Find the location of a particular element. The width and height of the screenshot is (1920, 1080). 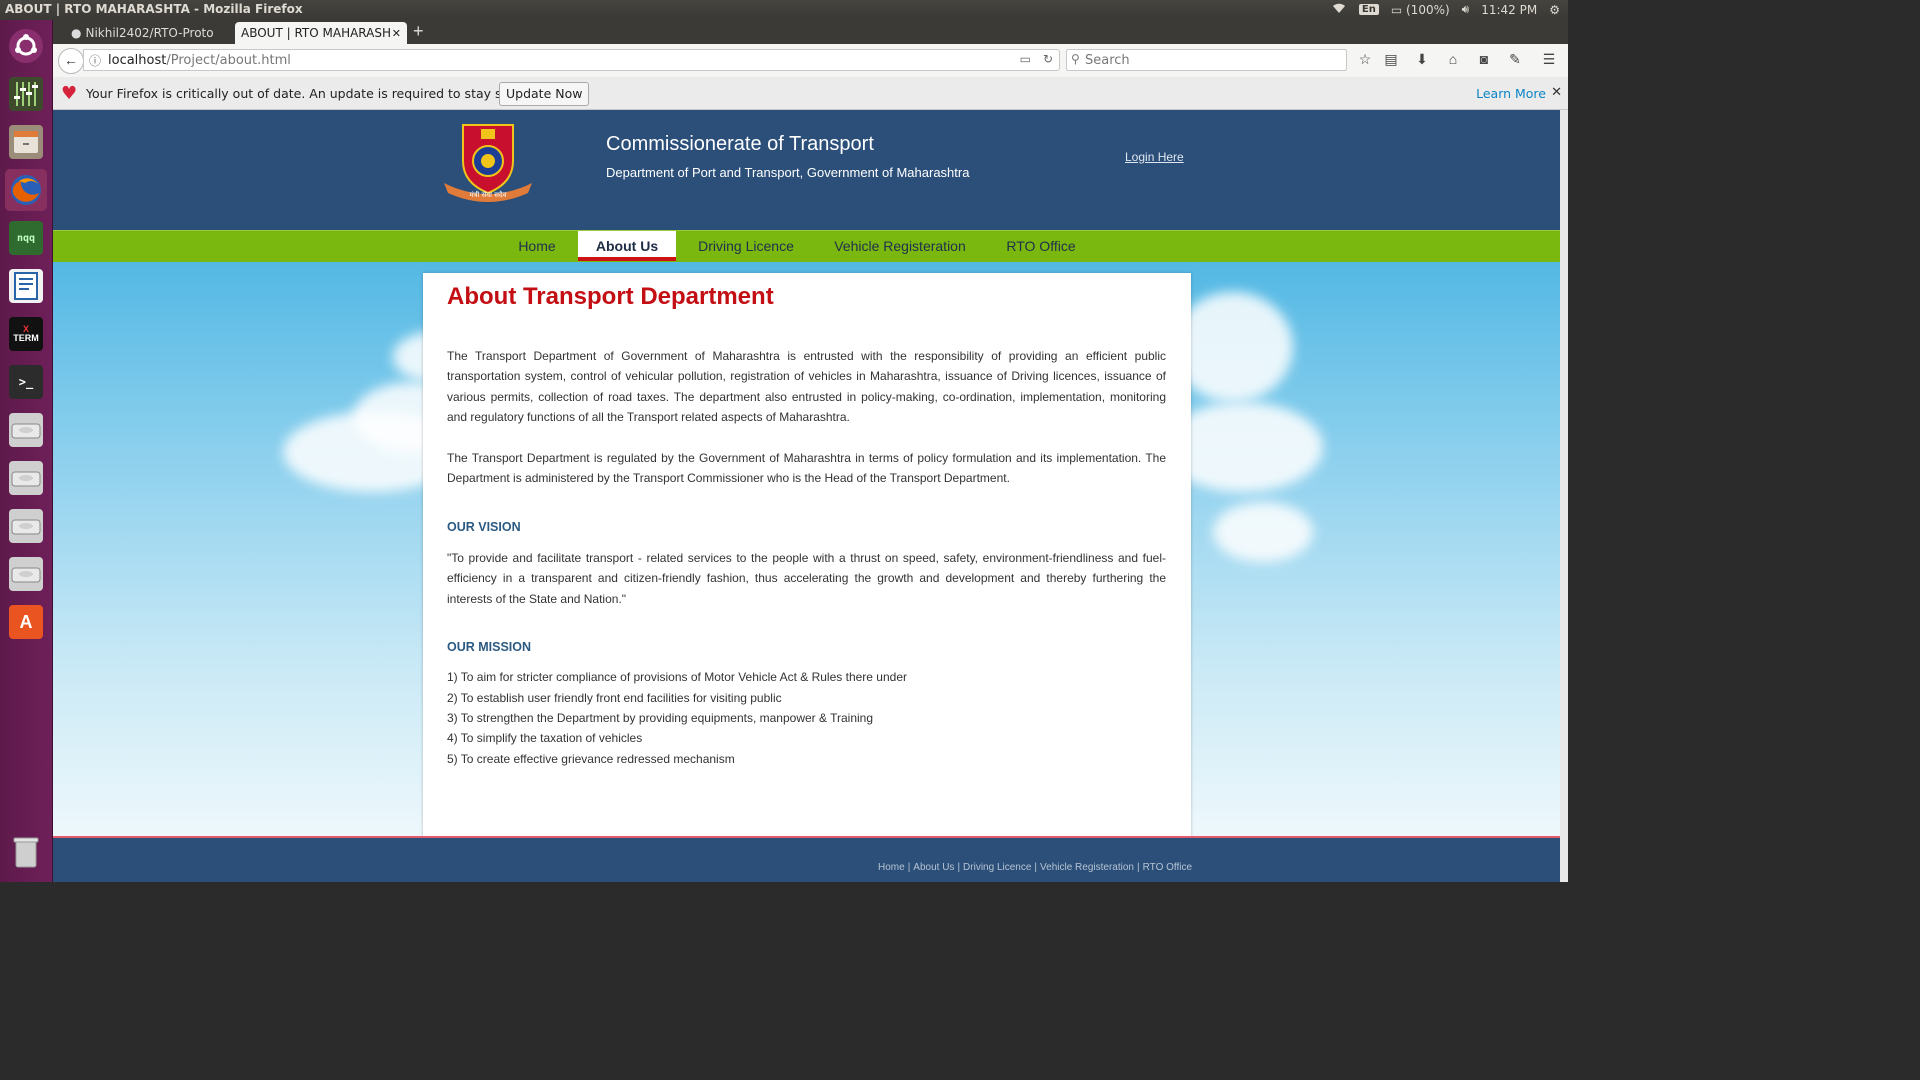

settings-gear-icon: ⚙ is located at coordinates (1554, 10).